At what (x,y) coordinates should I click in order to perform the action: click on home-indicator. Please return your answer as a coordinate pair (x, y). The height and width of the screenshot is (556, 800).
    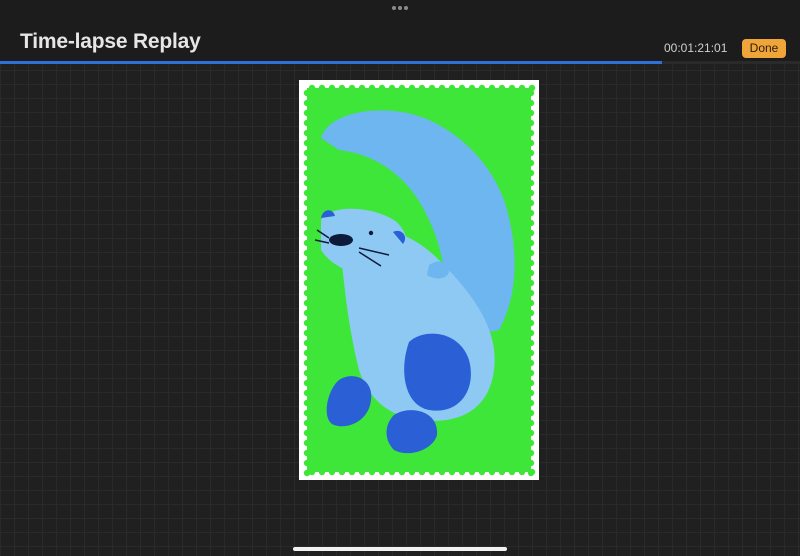
    Looking at the image, I should click on (400, 549).